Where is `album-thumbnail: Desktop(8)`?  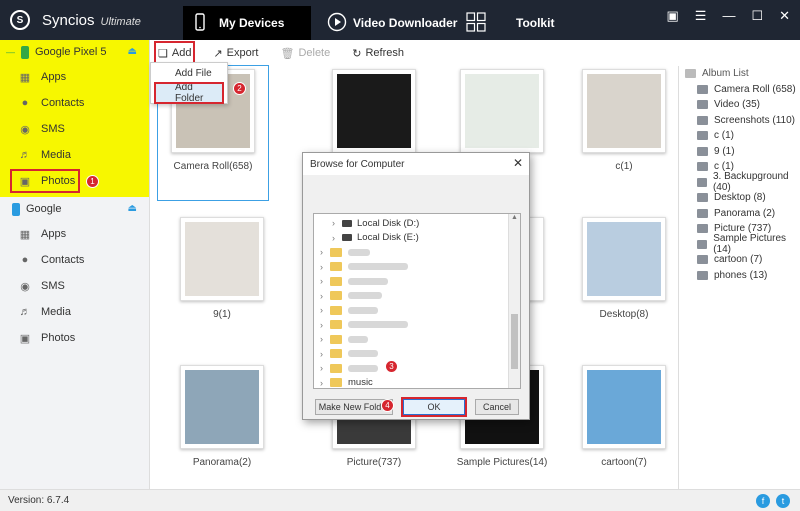
album-thumbnail: Desktop(8) is located at coordinates (624, 281).